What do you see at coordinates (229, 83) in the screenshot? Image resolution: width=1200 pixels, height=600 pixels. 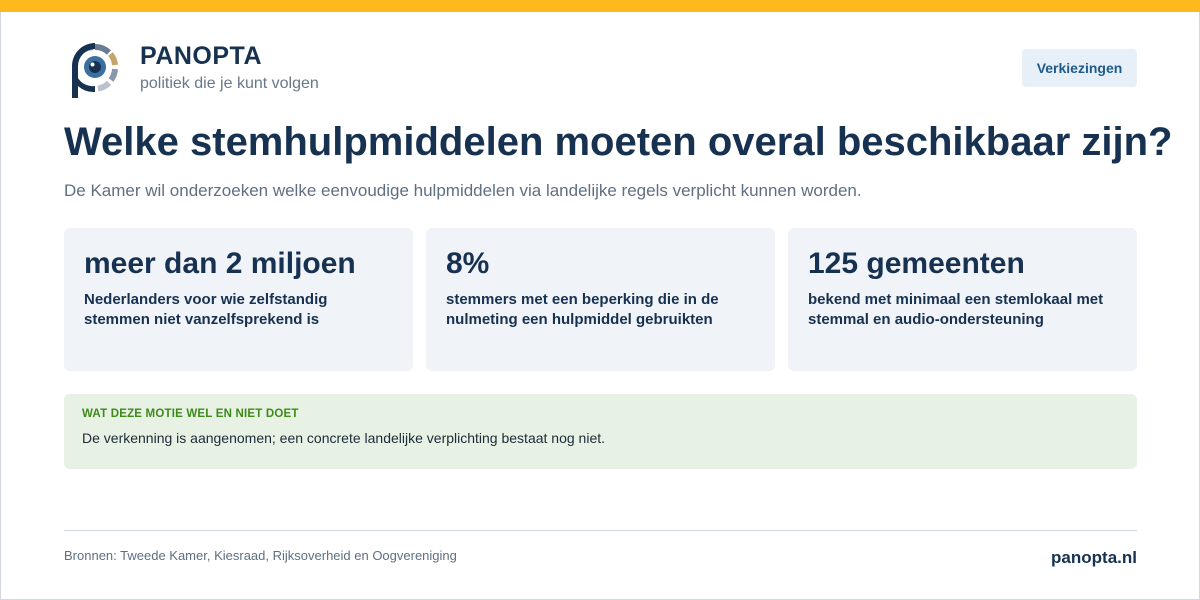 I see `brand-tagline: politiek die je kunt volgen` at bounding box center [229, 83].